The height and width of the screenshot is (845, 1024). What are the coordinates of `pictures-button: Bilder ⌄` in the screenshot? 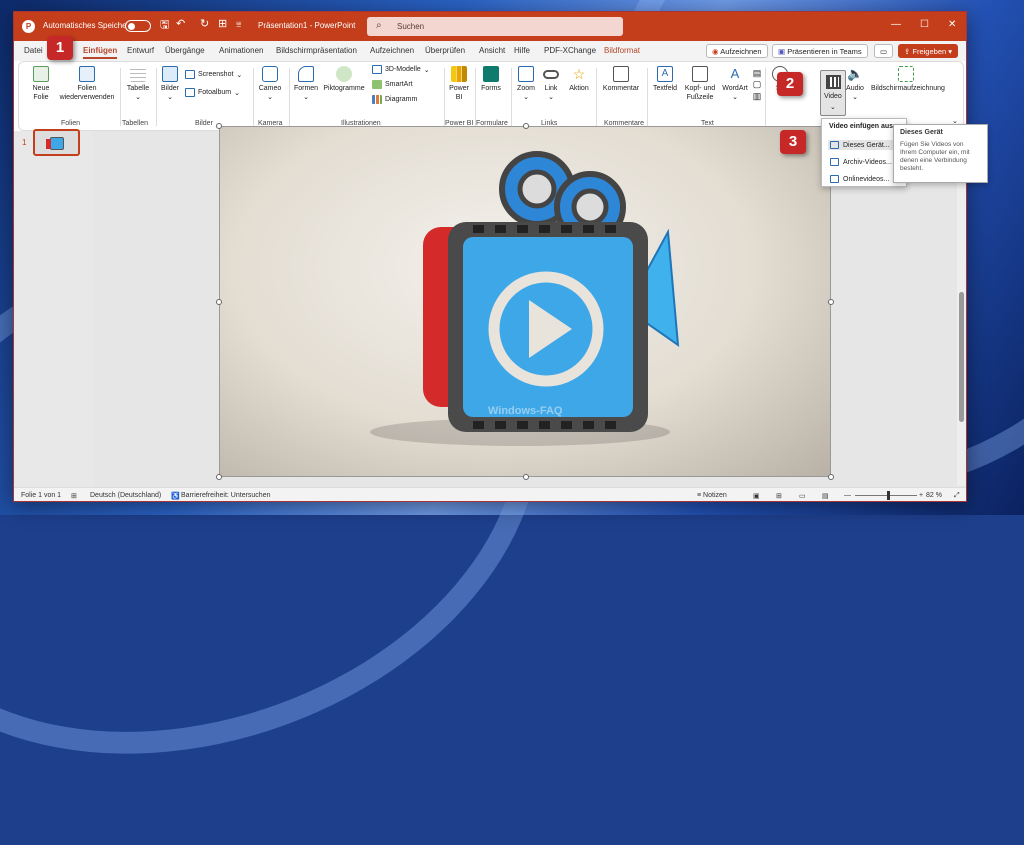 It's located at (170, 84).